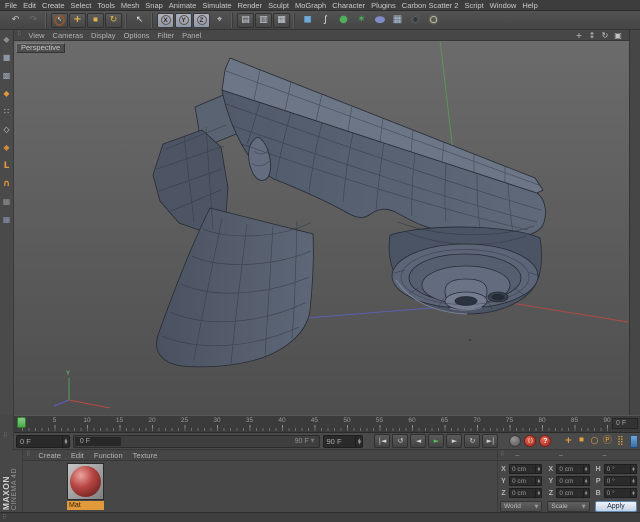 The width and height of the screenshot is (640, 522). Describe the element at coordinates (418, 441) in the screenshot. I see `previous-frame-button: ◄` at that location.